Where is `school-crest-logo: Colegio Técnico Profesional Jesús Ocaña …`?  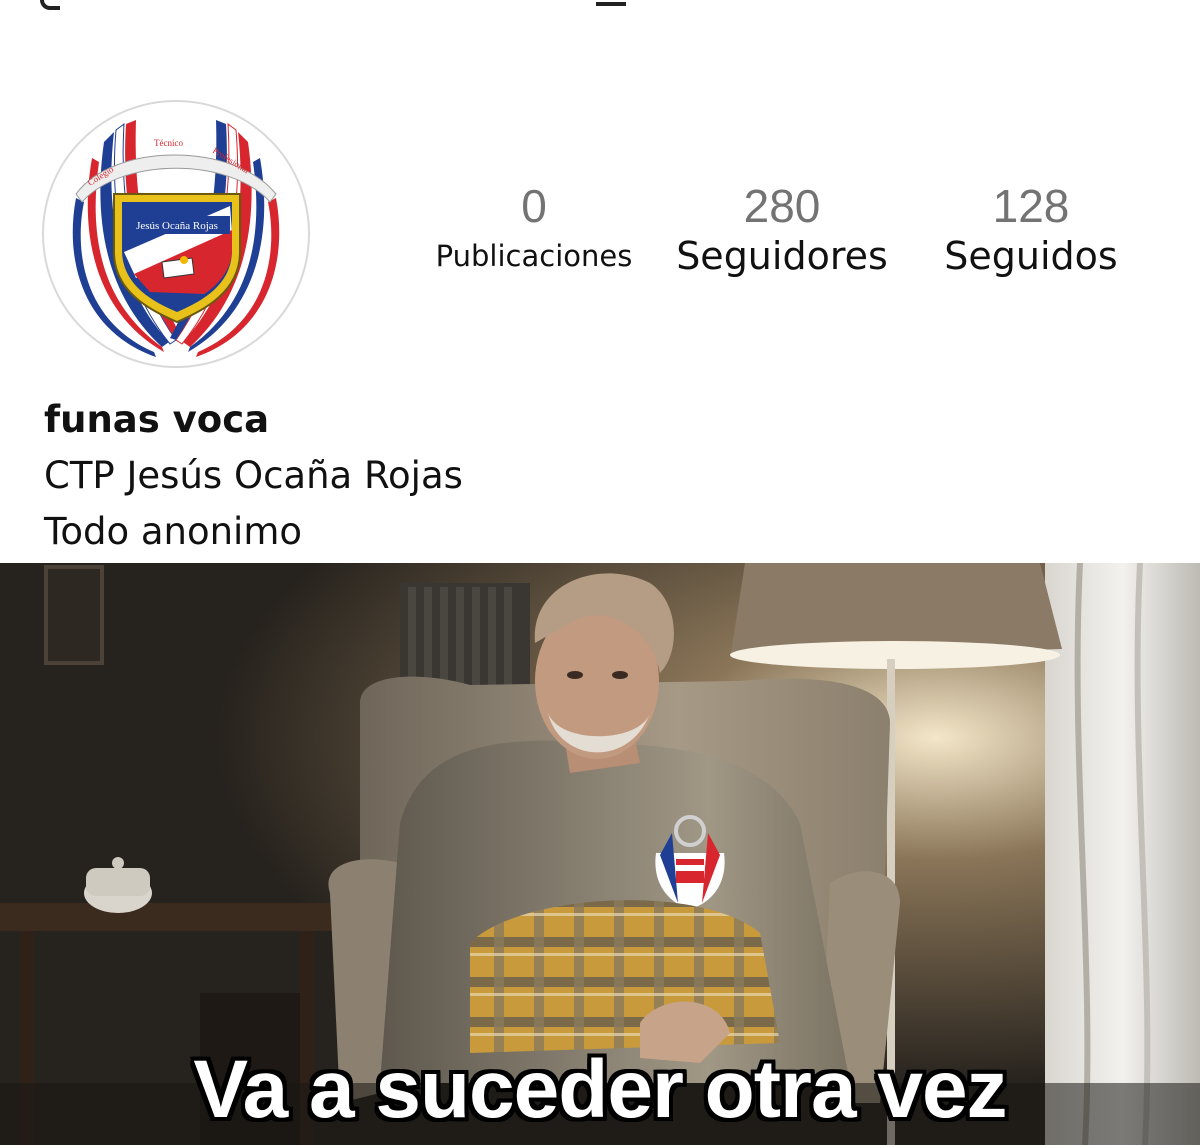 school-crest-logo: Colegio Técnico Profesional Jesús Ocaña … is located at coordinates (176, 238).